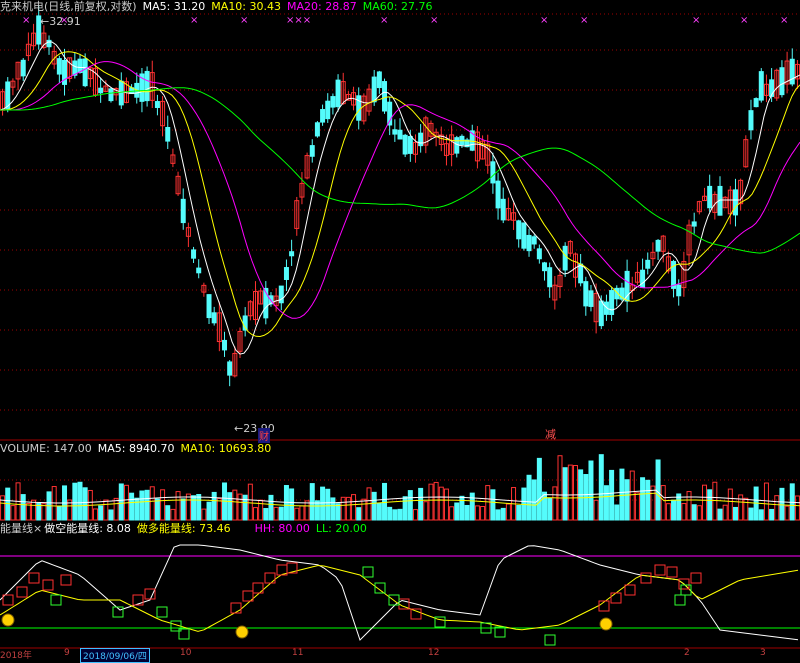  Describe the element at coordinates (400, 655) in the screenshot. I see `date-axis: 2018年 9 10 11 12 2 3 2018/09/06/四` at that location.